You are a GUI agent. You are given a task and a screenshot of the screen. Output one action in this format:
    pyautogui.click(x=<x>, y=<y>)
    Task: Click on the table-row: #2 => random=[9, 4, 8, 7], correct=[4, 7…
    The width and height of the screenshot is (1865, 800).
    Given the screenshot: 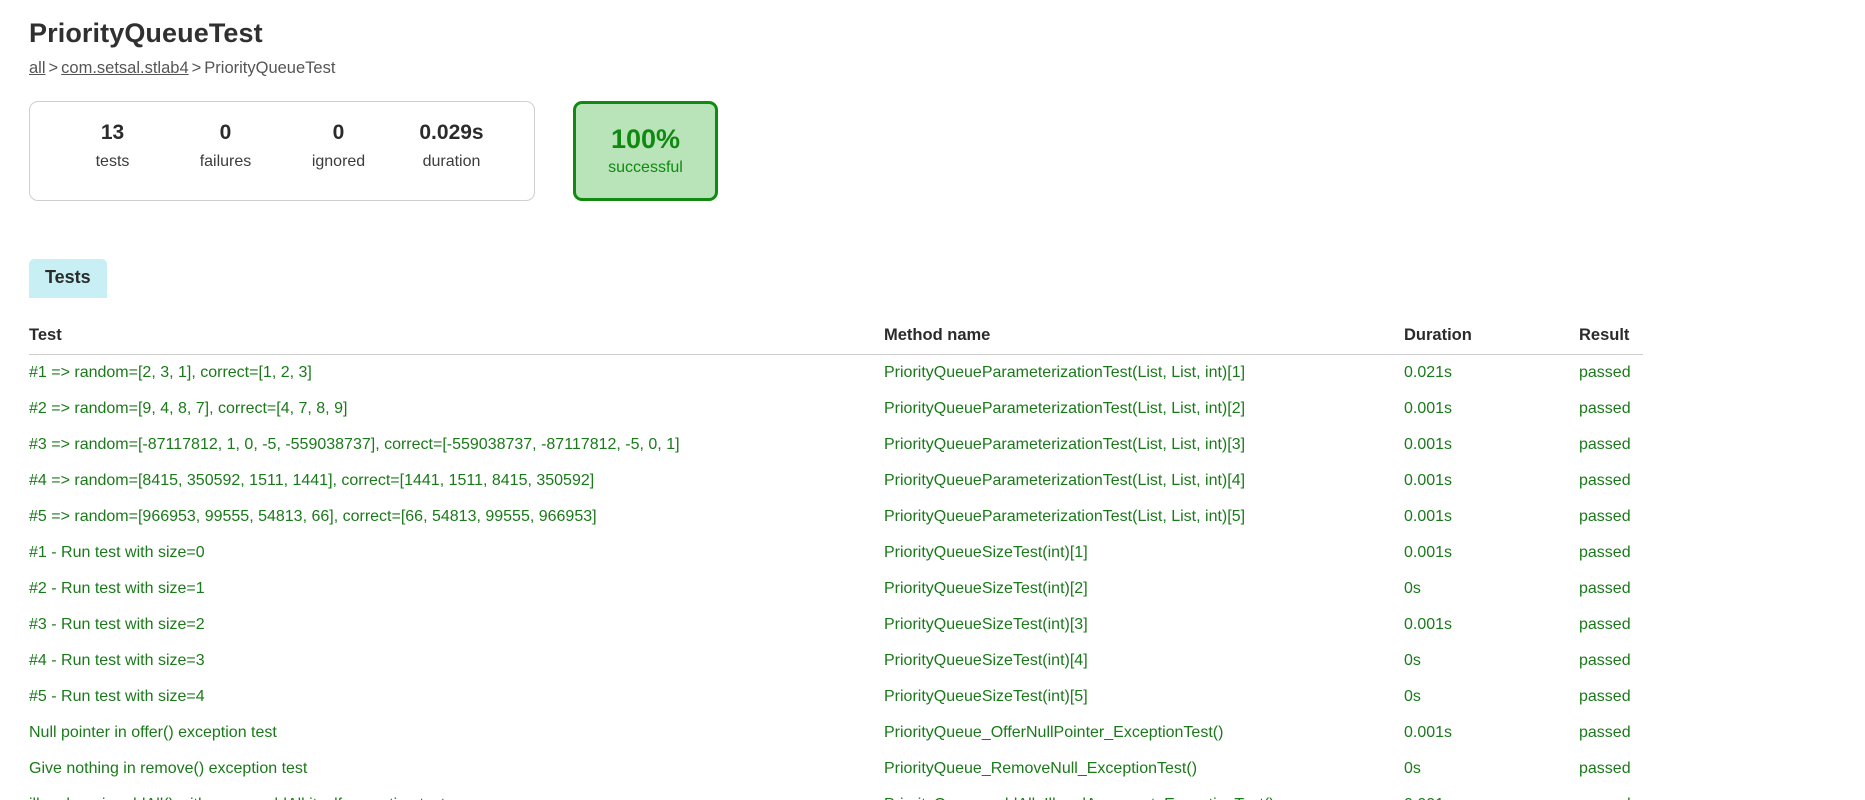 What is the action you would take?
    pyautogui.click(x=836, y=409)
    